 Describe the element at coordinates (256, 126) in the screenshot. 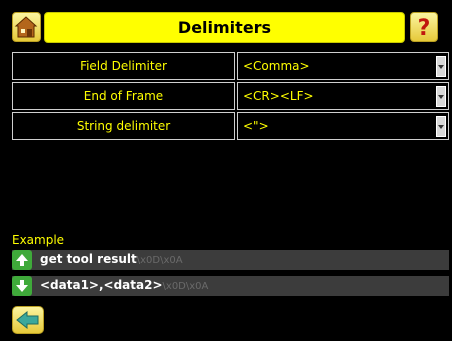

I see `setting-value: <">` at that location.